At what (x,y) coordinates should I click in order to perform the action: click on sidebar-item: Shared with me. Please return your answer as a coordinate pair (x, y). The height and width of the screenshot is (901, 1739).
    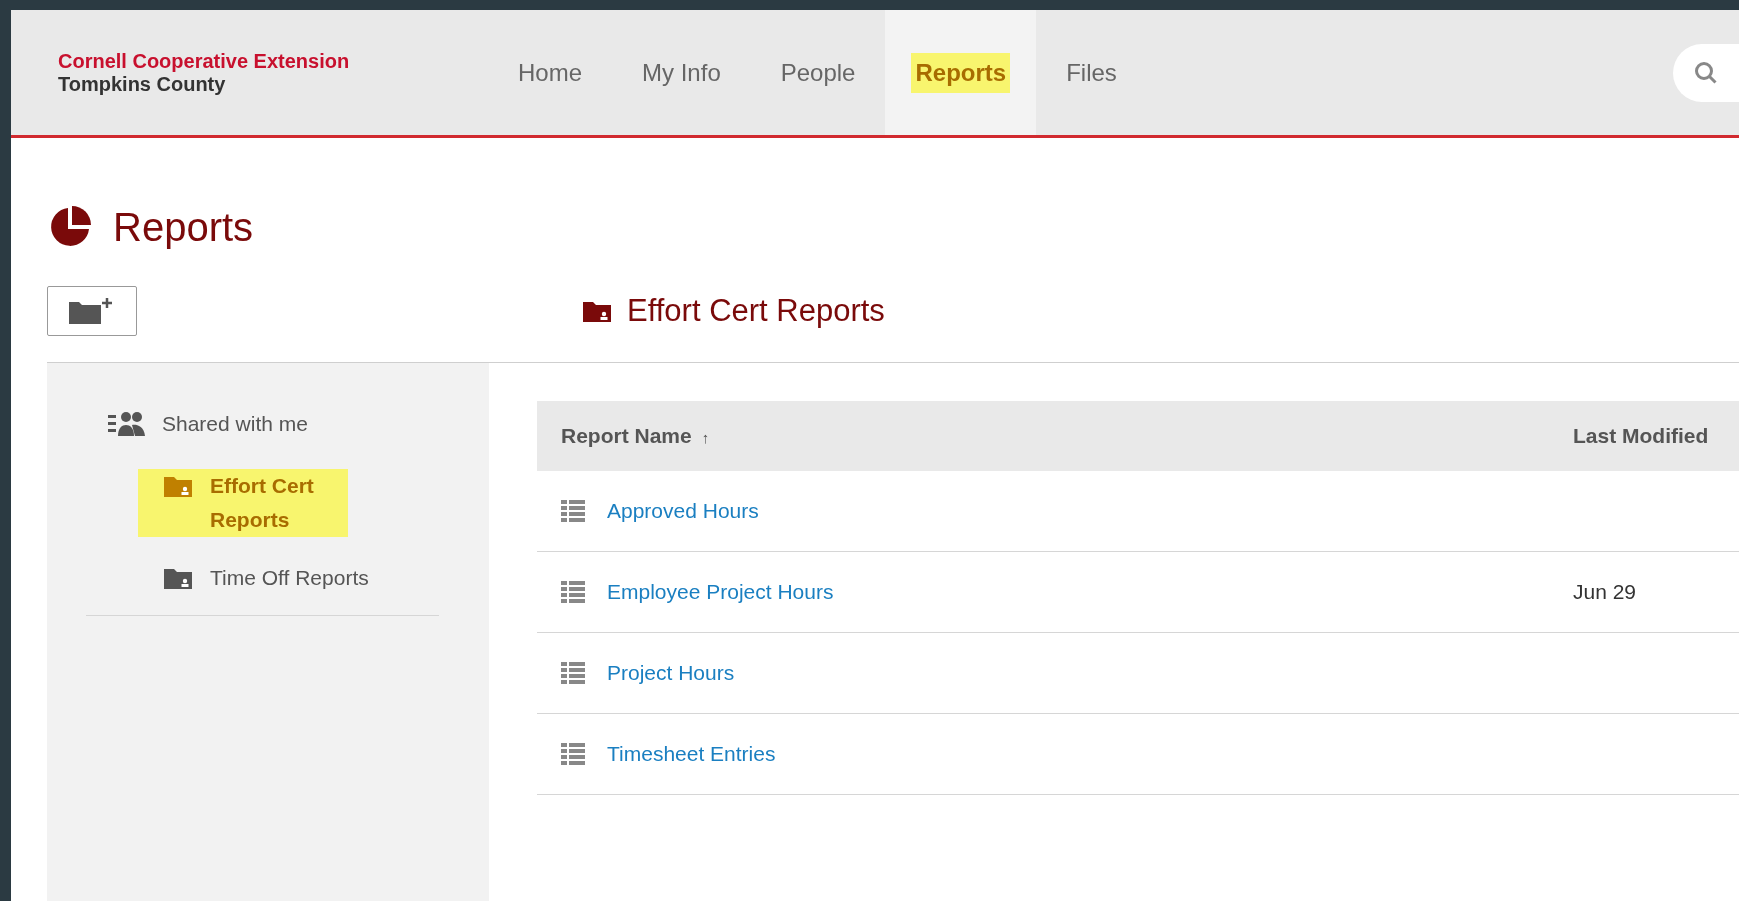
    Looking at the image, I should click on (262, 424).